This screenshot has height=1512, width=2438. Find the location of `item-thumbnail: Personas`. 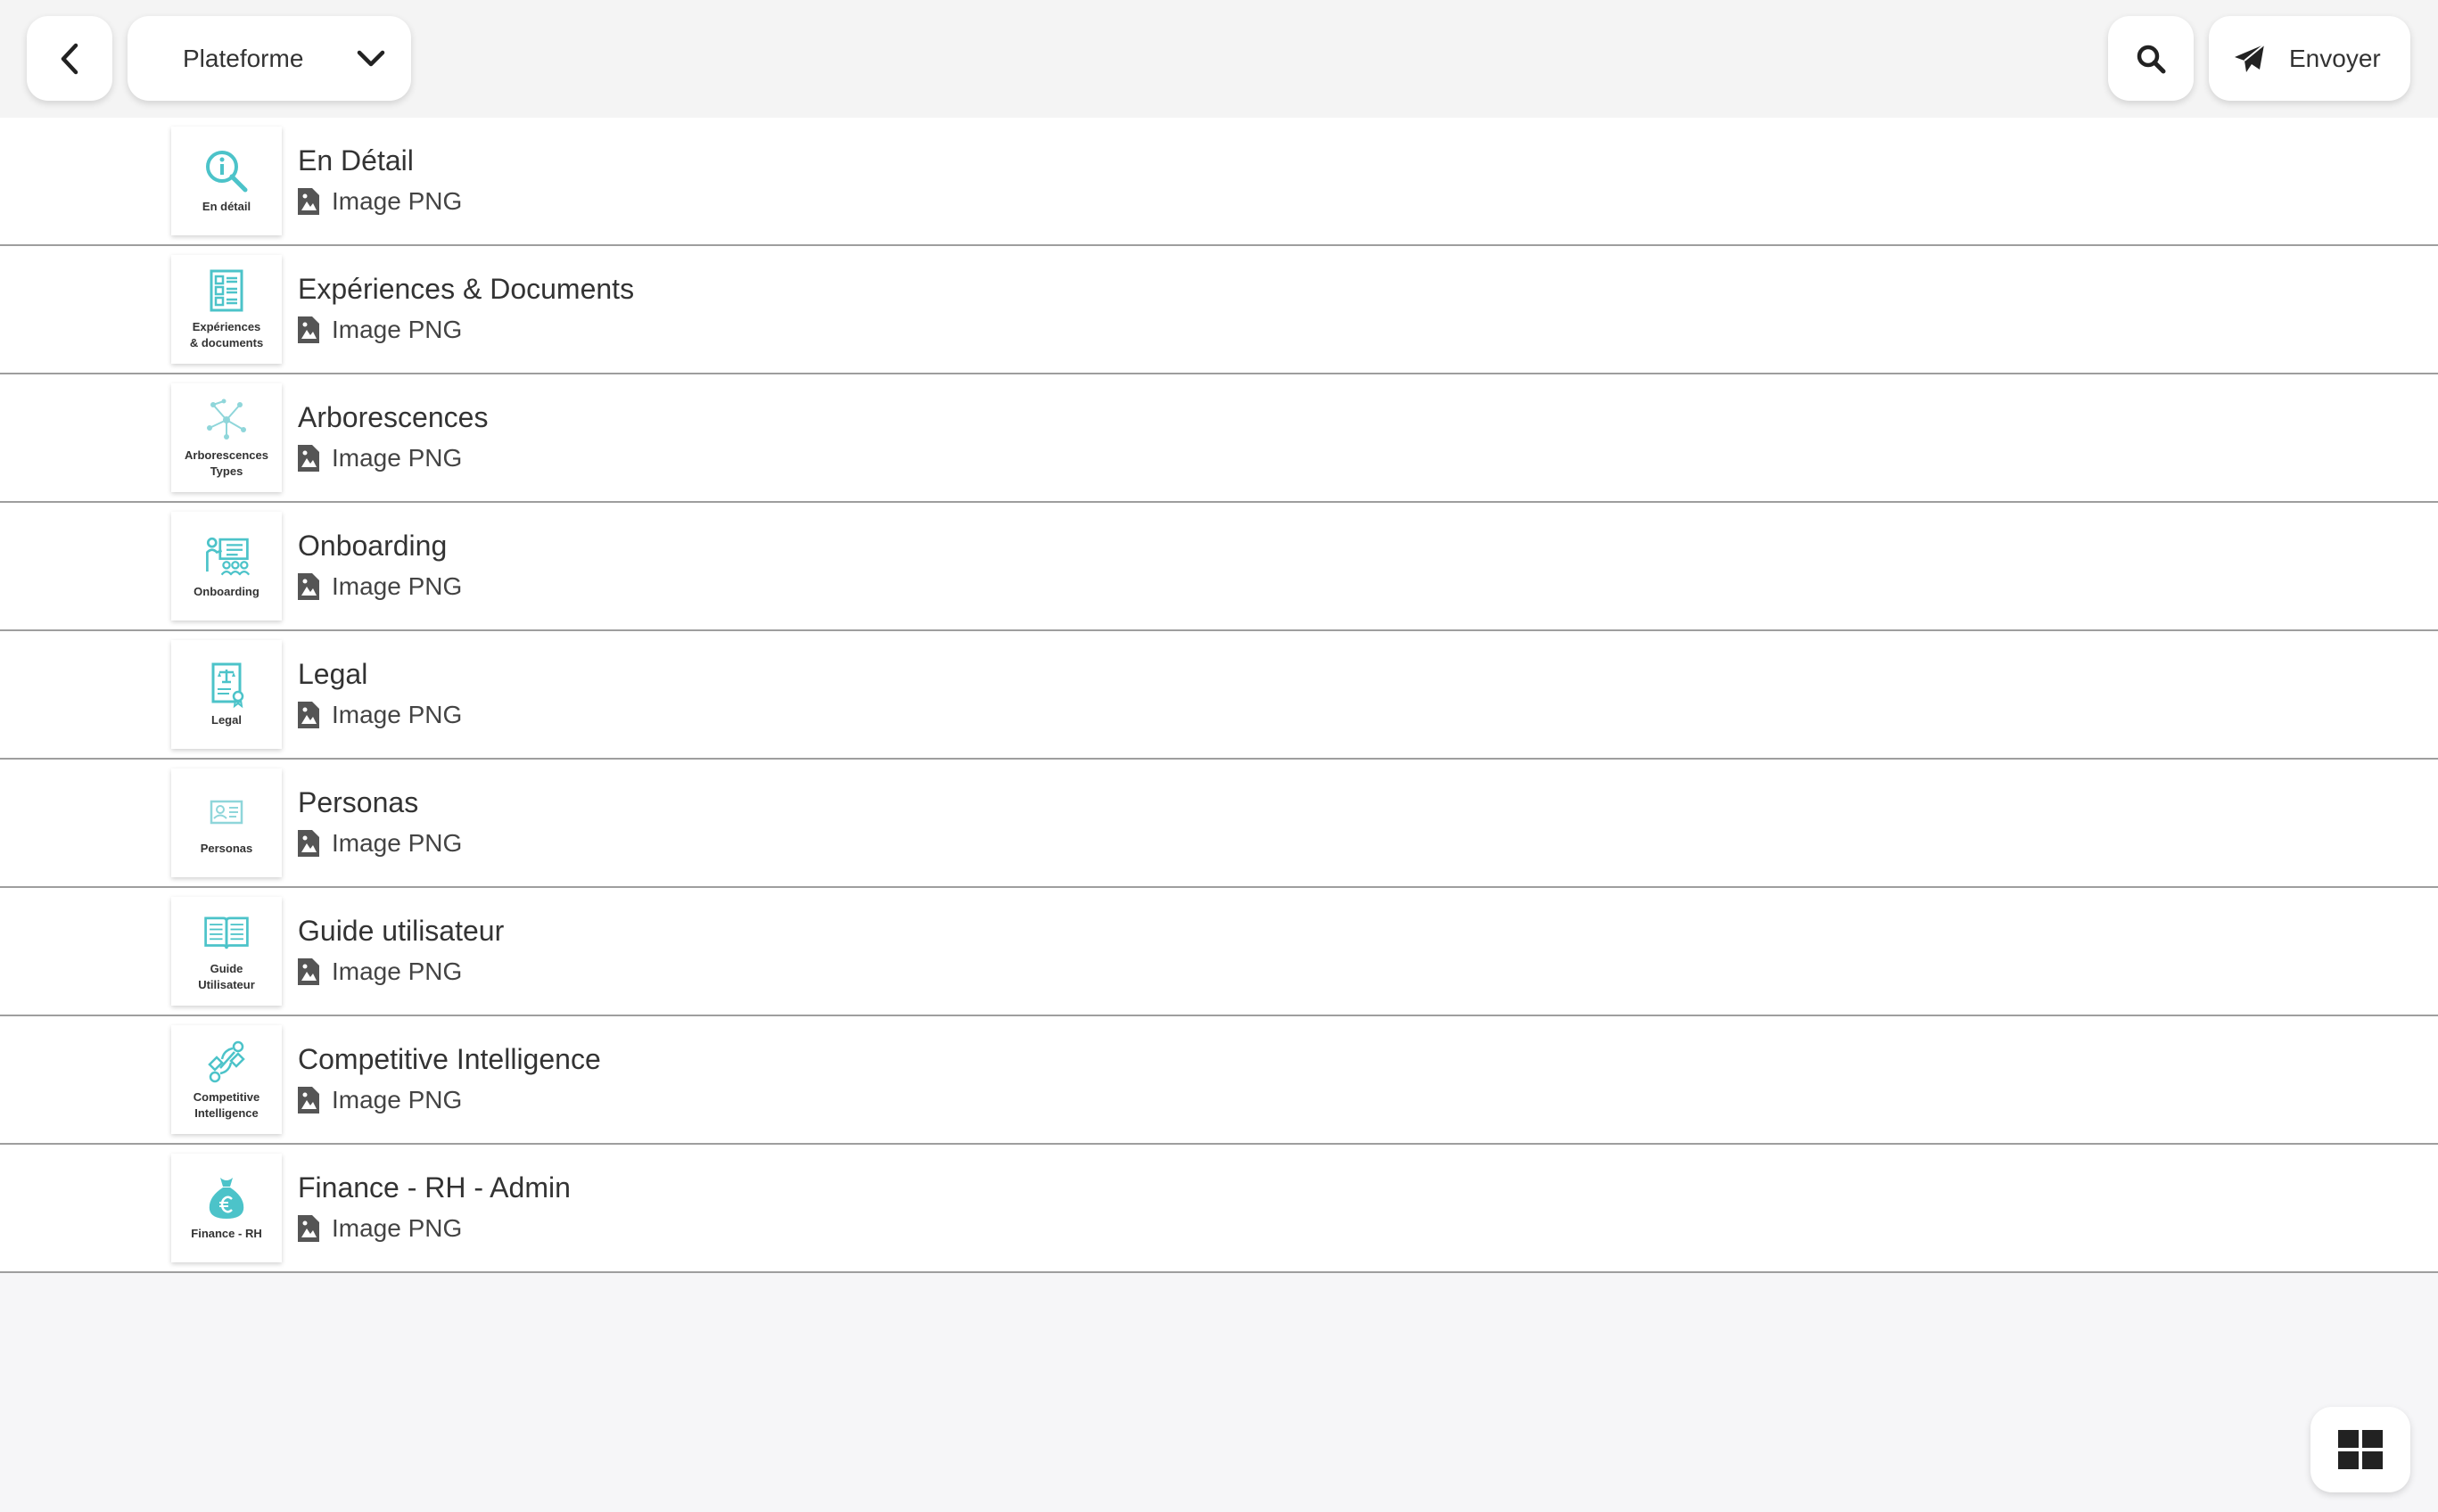

item-thumbnail: Personas is located at coordinates (226, 822).